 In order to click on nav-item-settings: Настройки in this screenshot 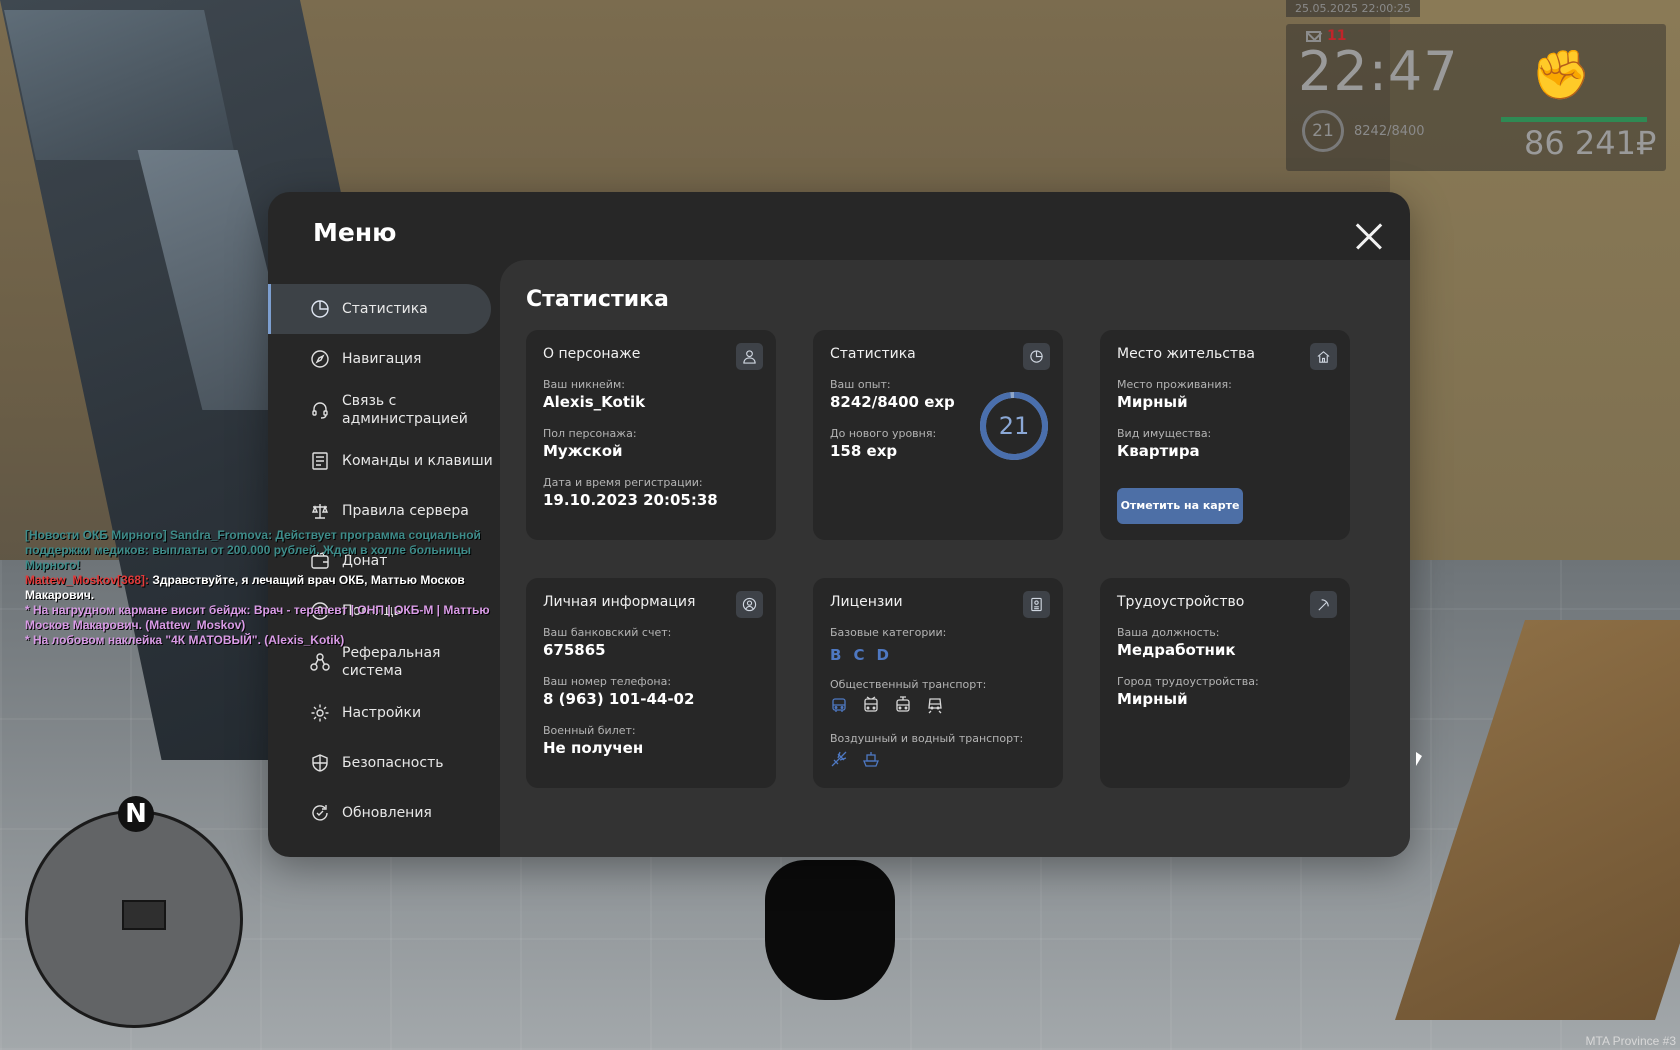, I will do `click(384, 713)`.